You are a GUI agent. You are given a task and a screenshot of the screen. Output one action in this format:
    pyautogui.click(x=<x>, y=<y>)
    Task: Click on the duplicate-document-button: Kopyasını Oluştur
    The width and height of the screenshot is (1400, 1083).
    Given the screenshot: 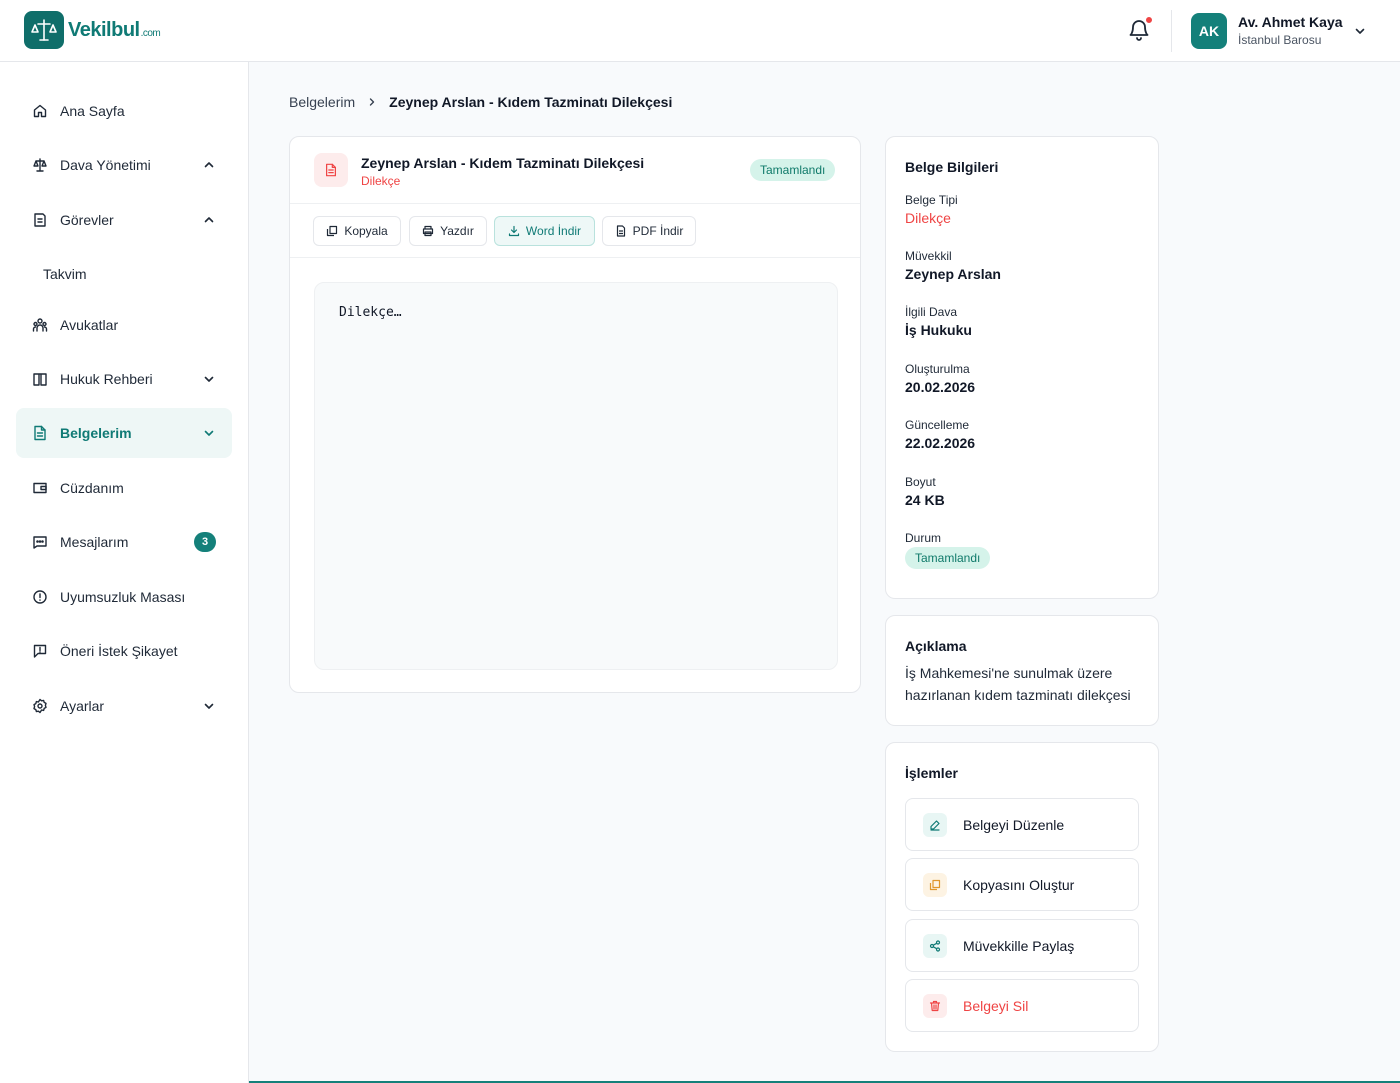 What is the action you would take?
    pyautogui.click(x=1022, y=884)
    